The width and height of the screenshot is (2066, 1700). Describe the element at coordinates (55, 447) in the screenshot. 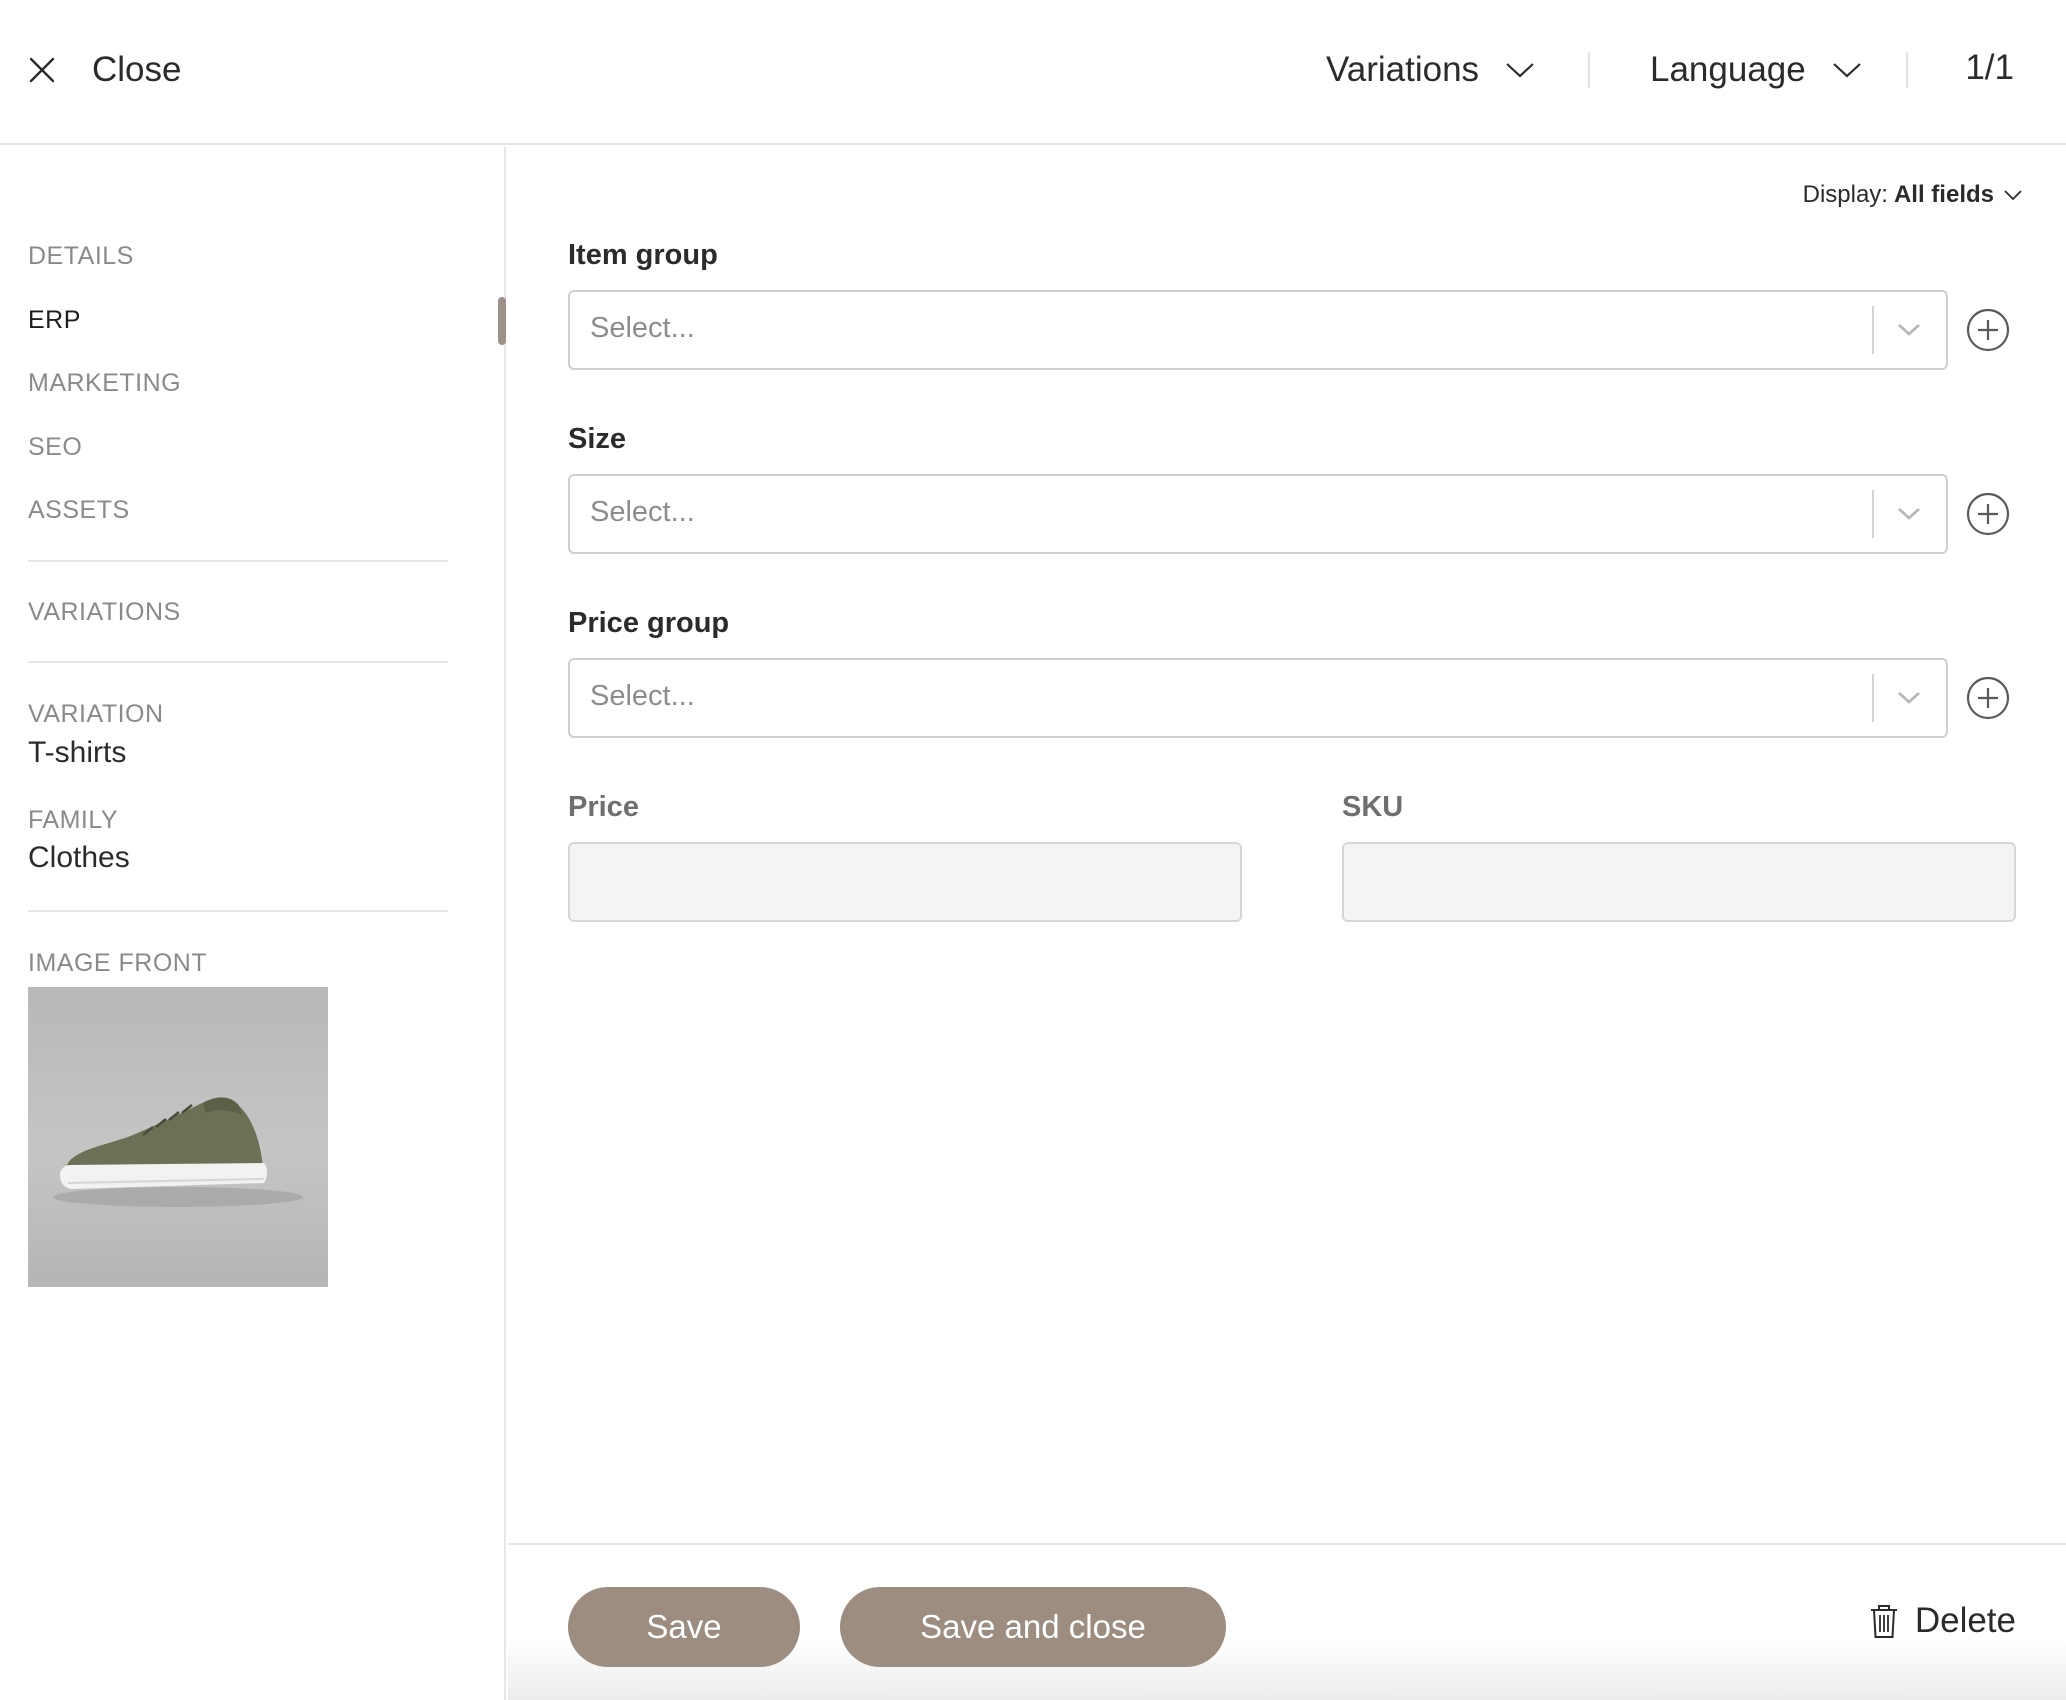

I see `sidebar-item-seo: SEO` at that location.